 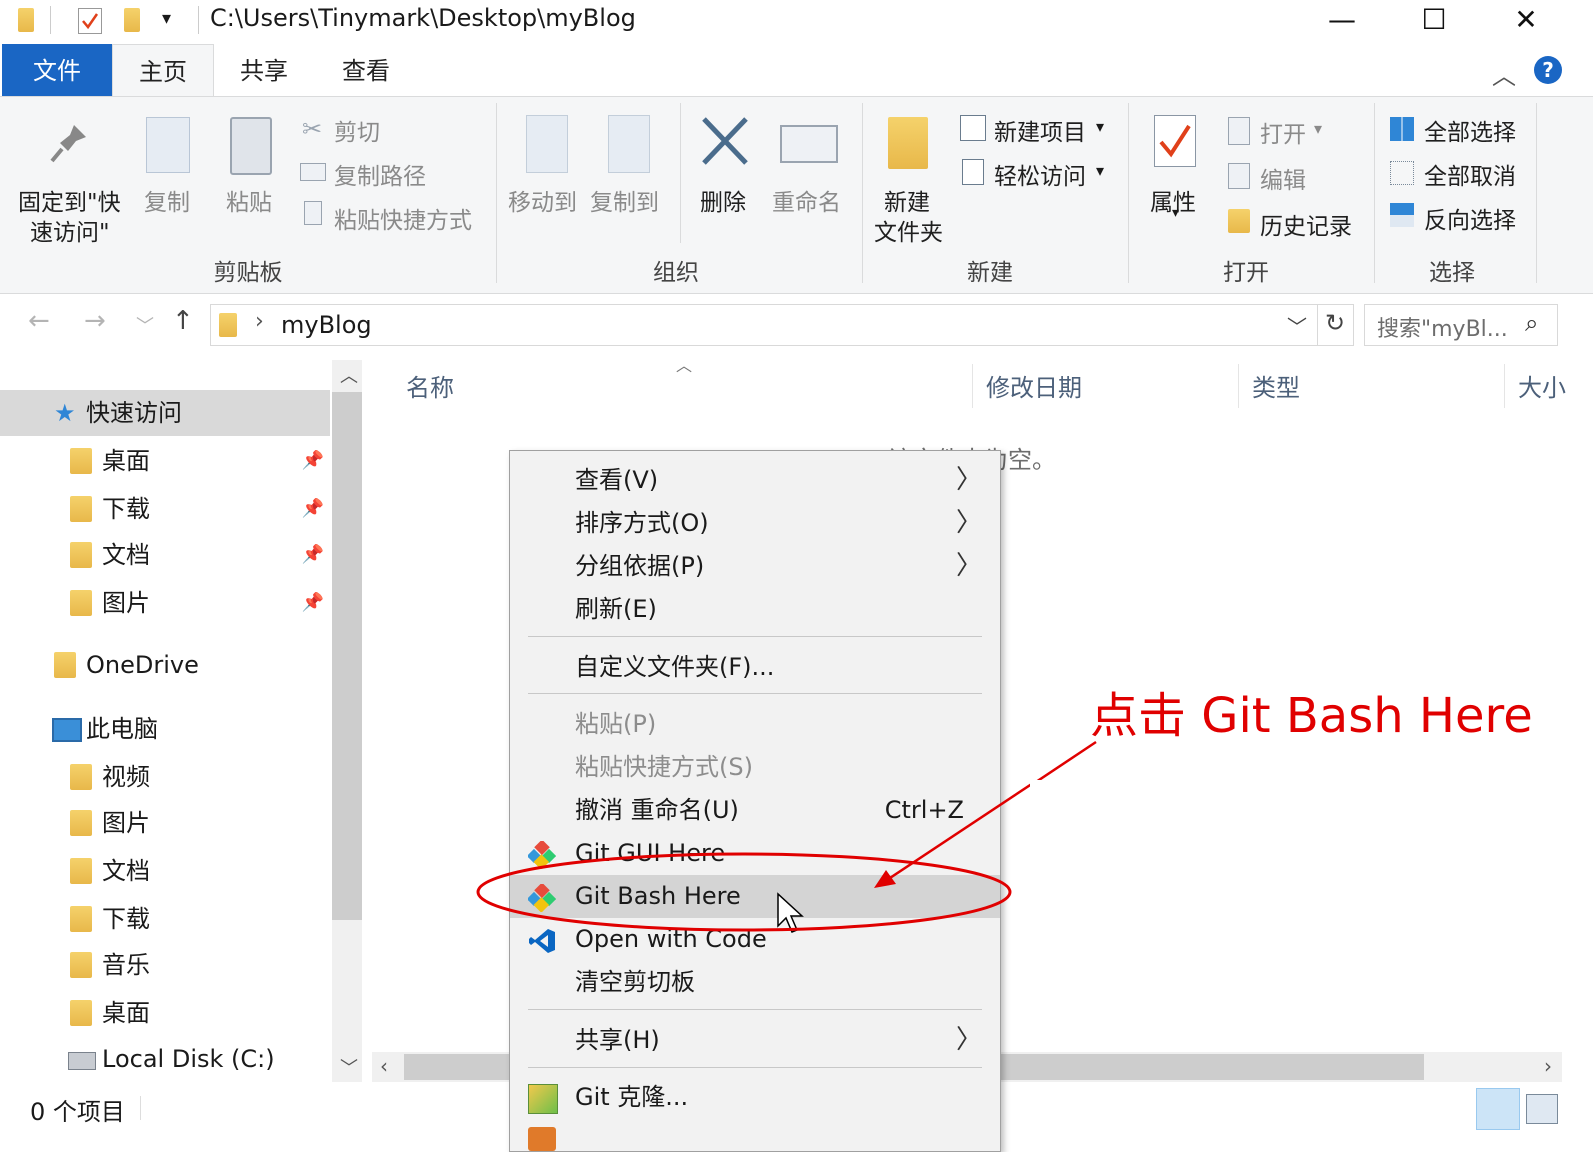 What do you see at coordinates (1542, 385) in the screenshot?
I see `column-size: 大小` at bounding box center [1542, 385].